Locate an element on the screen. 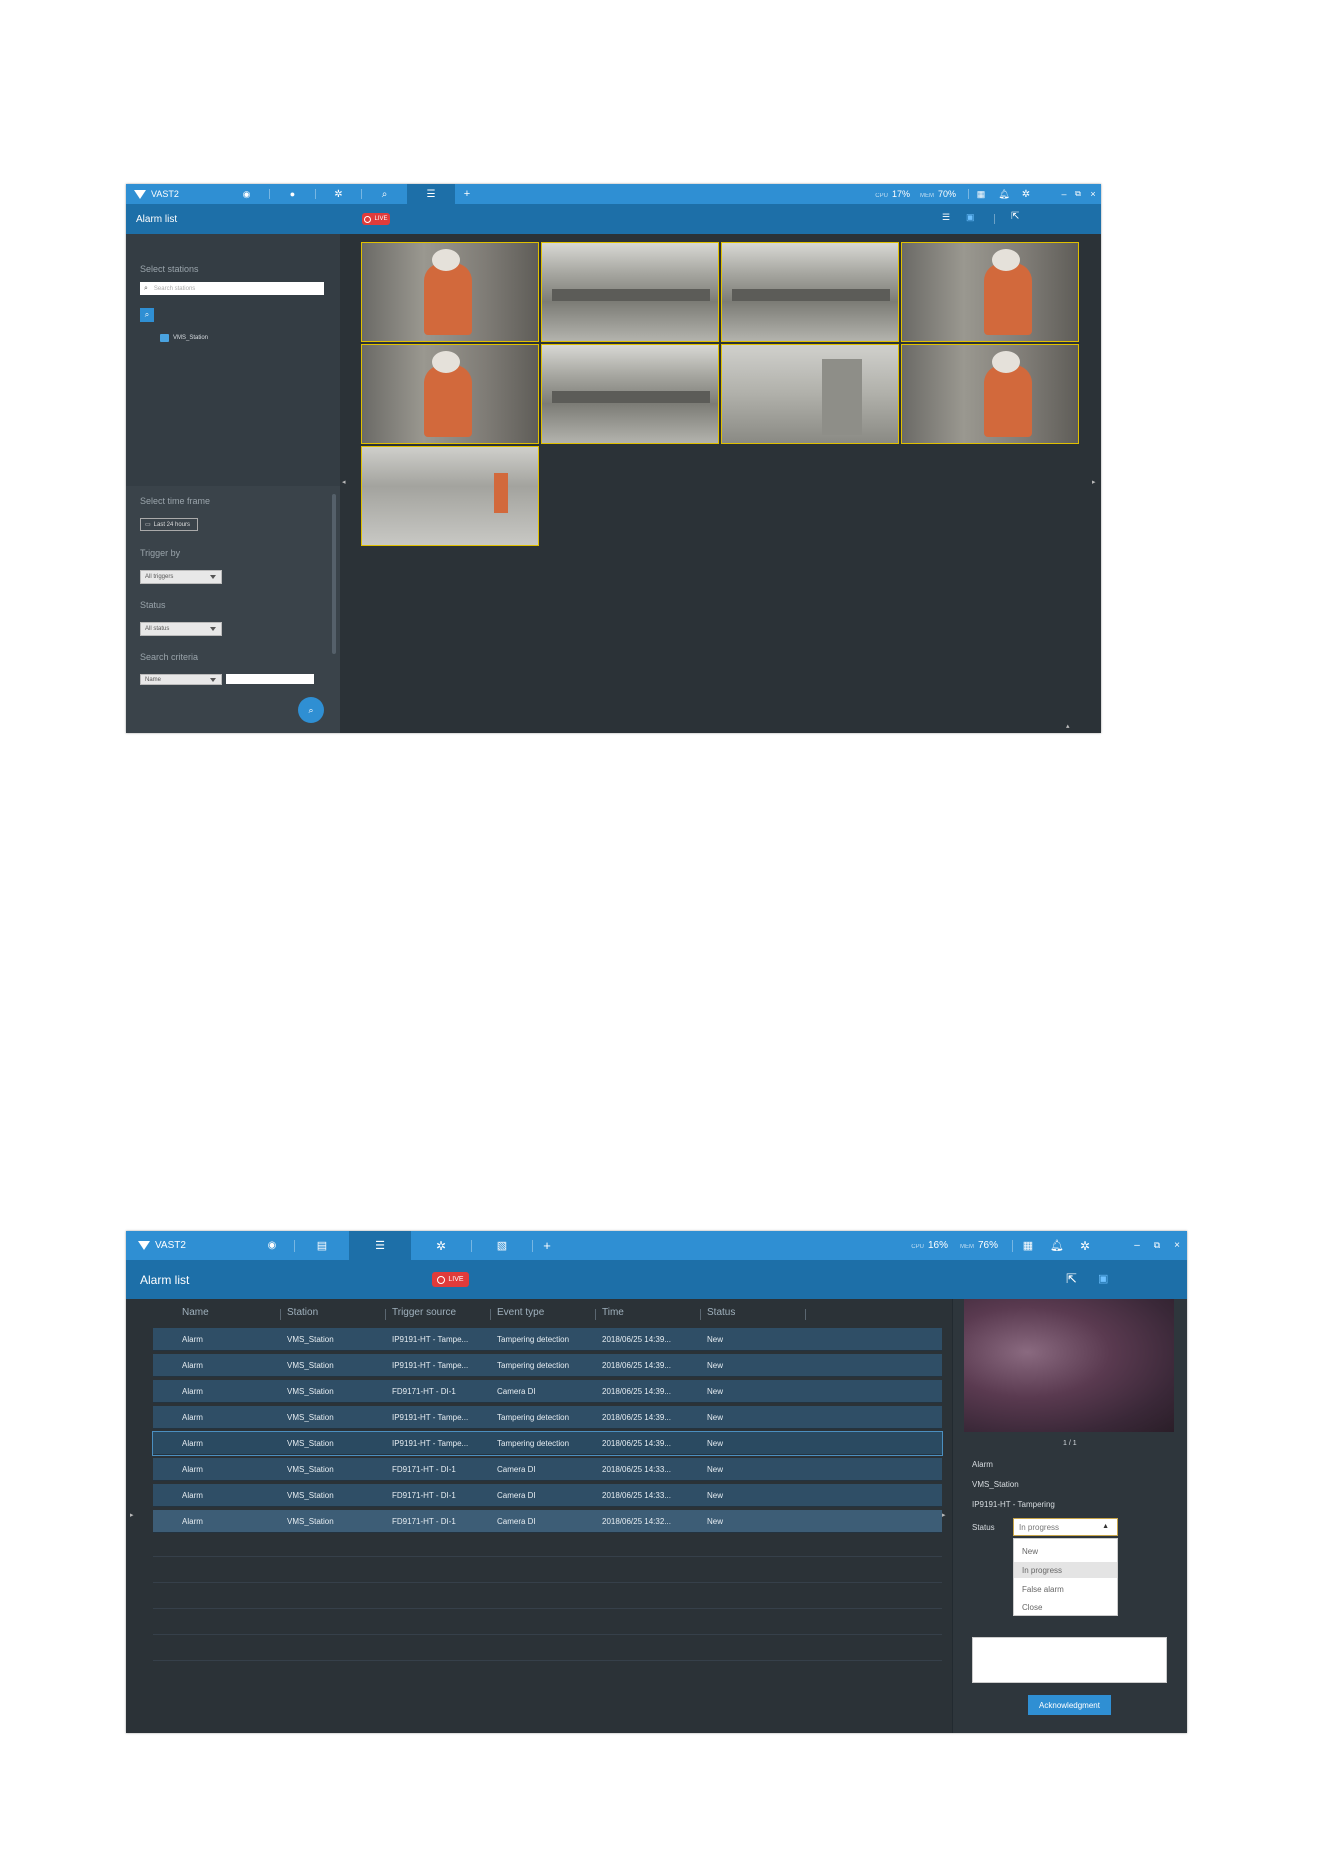  map-icon: ▧ is located at coordinates (502, 1246).